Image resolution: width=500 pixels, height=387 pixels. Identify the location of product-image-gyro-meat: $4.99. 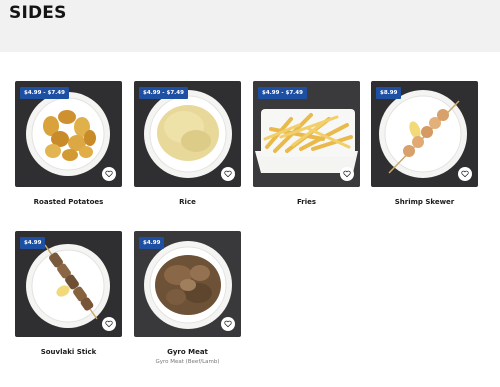
(187, 284).